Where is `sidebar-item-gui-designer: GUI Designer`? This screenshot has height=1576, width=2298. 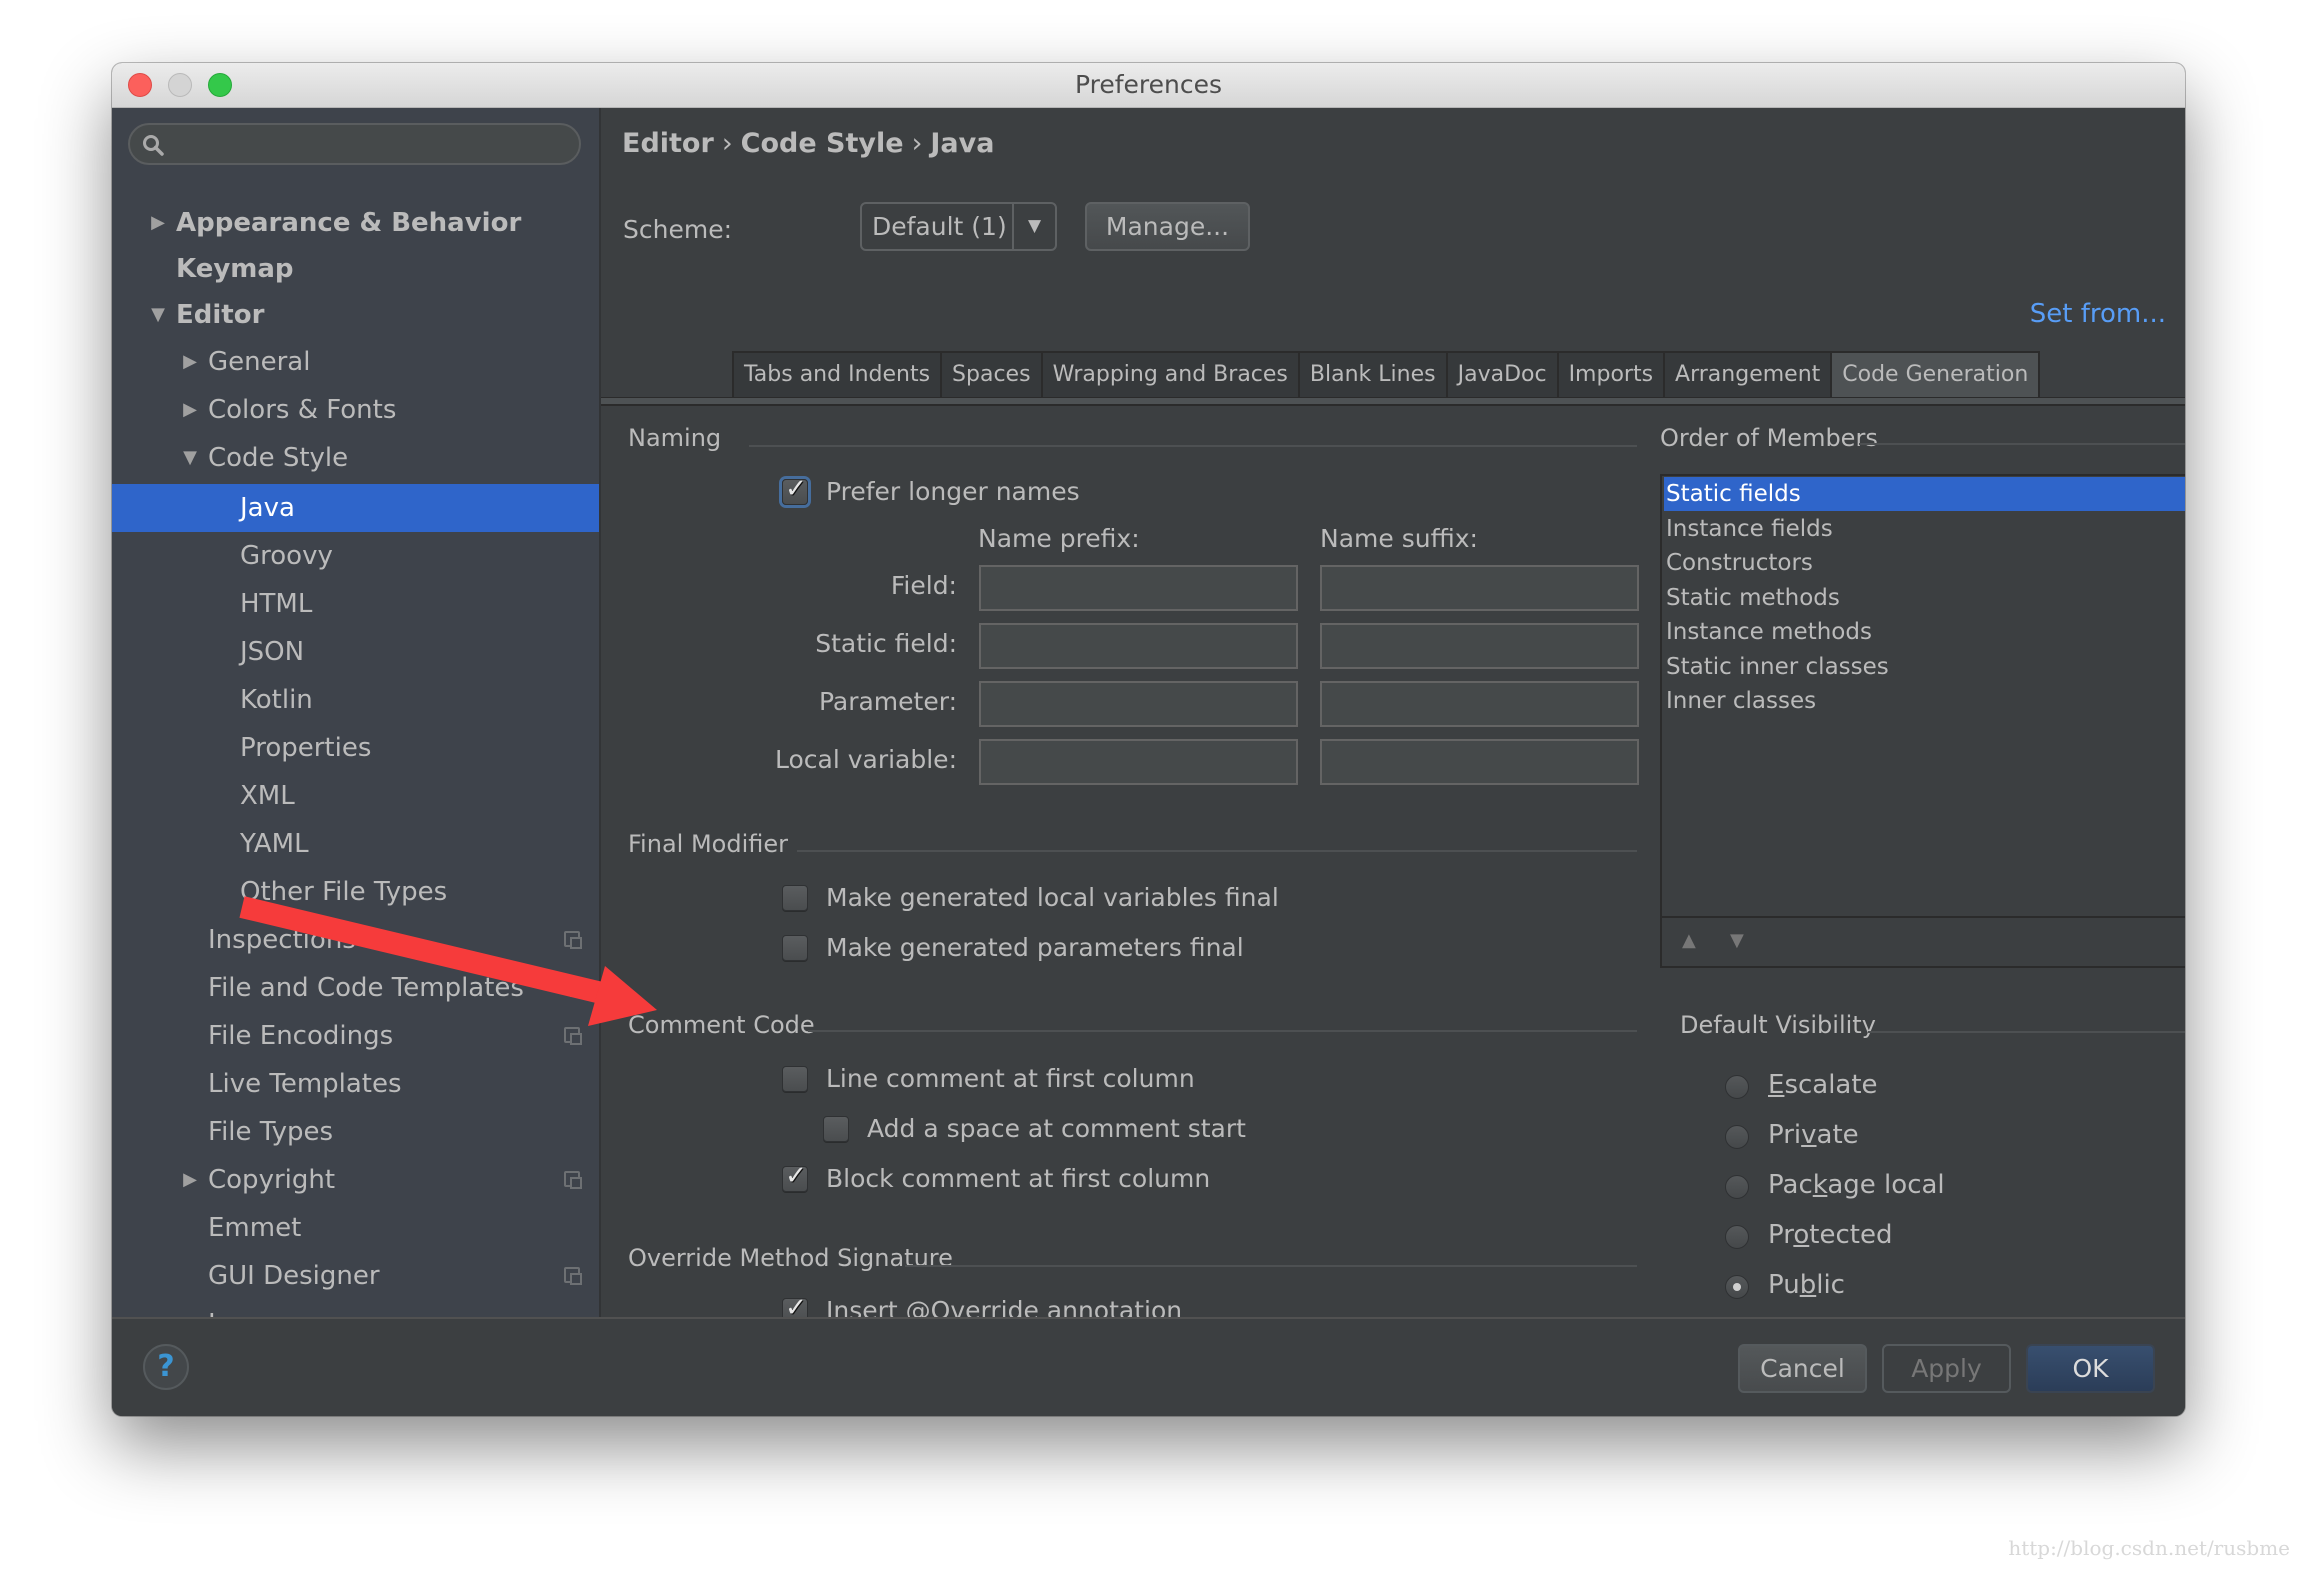
sidebar-item-gui-designer: GUI Designer is located at coordinates (355, 1276).